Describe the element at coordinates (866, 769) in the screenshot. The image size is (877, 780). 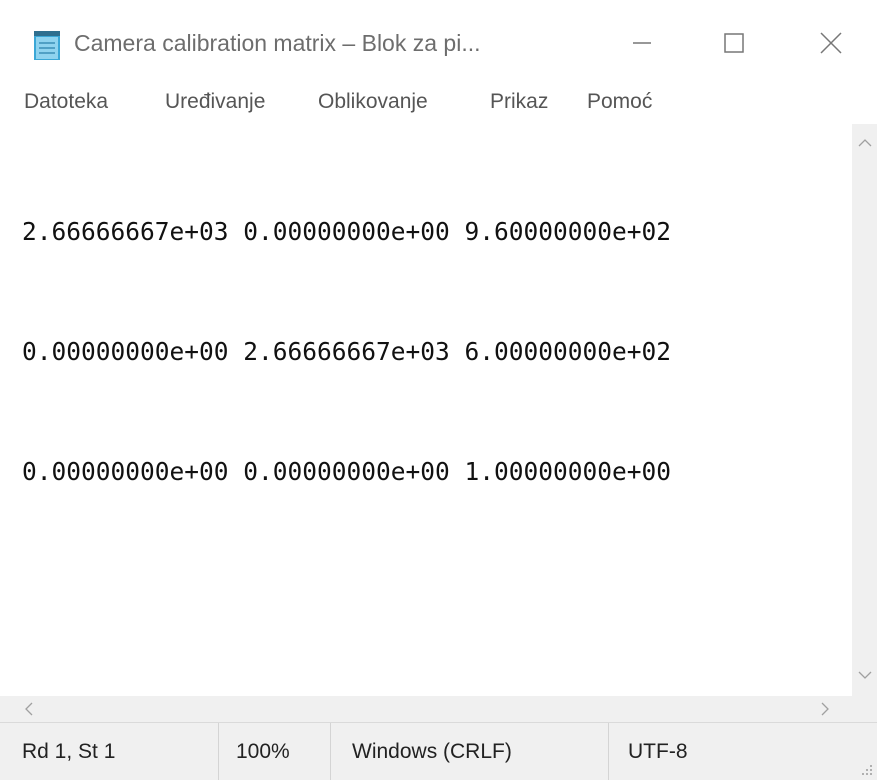
I see `resize-grip-icon` at that location.